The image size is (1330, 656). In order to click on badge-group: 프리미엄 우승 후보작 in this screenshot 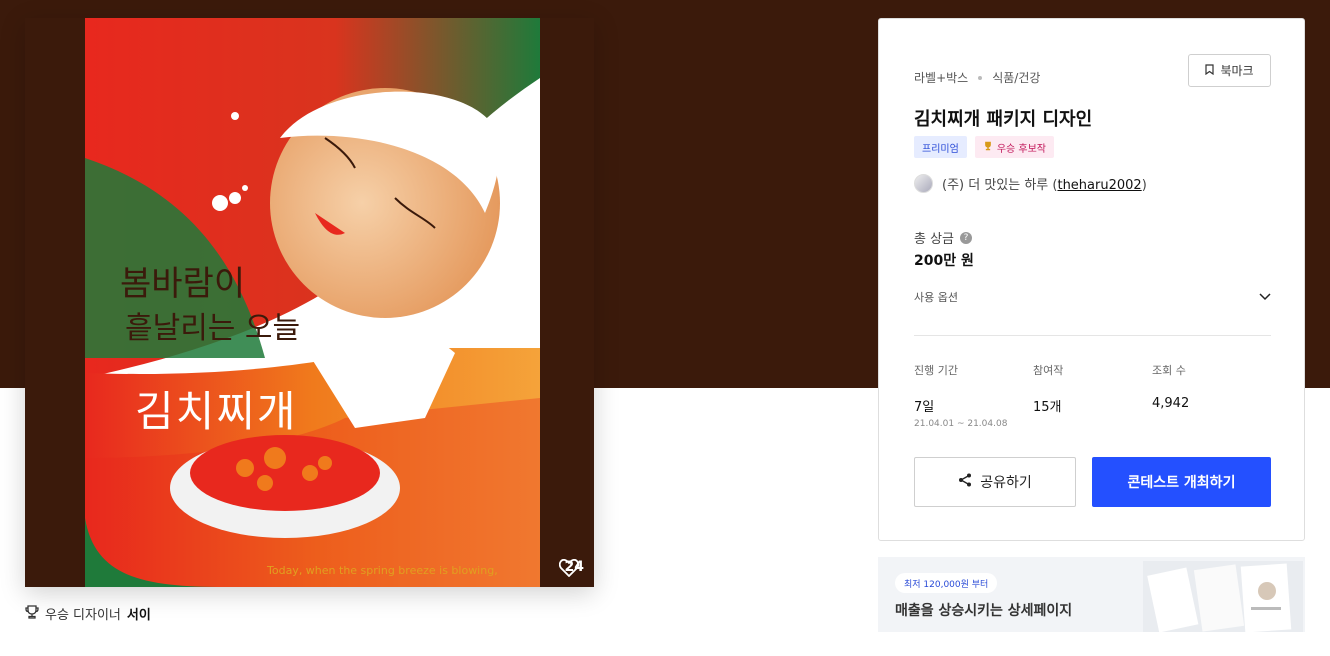, I will do `click(984, 147)`.